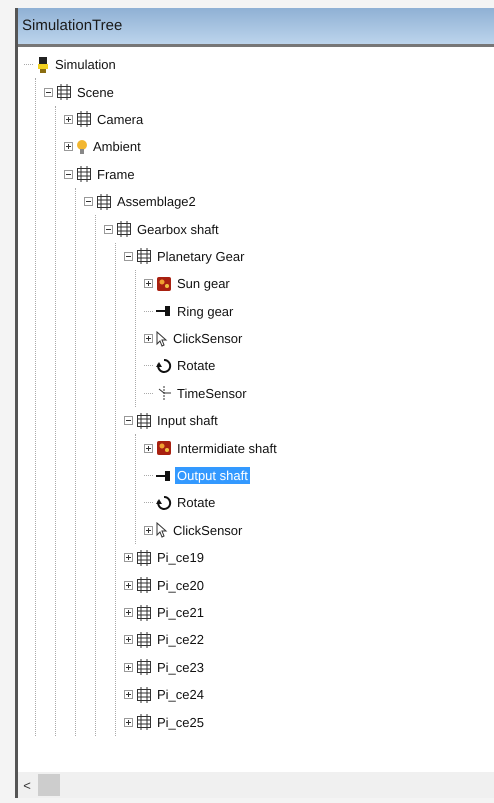 Image resolution: width=494 pixels, height=803 pixels. Describe the element at coordinates (156, 201) in the screenshot. I see `tree-item: Assemblage2` at that location.